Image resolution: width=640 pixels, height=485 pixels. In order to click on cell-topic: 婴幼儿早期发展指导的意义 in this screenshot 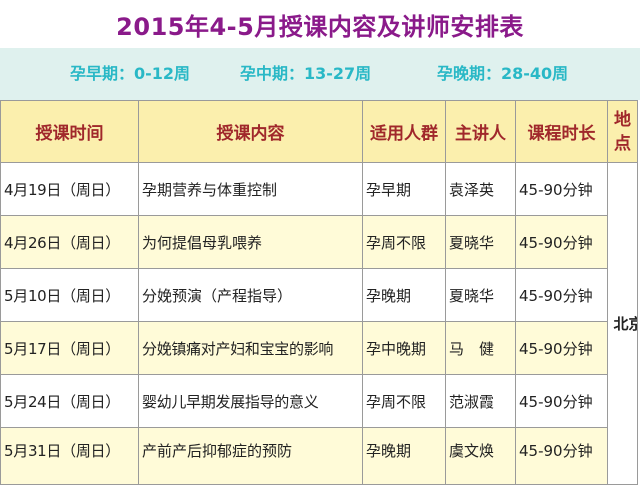, I will do `click(250, 401)`.